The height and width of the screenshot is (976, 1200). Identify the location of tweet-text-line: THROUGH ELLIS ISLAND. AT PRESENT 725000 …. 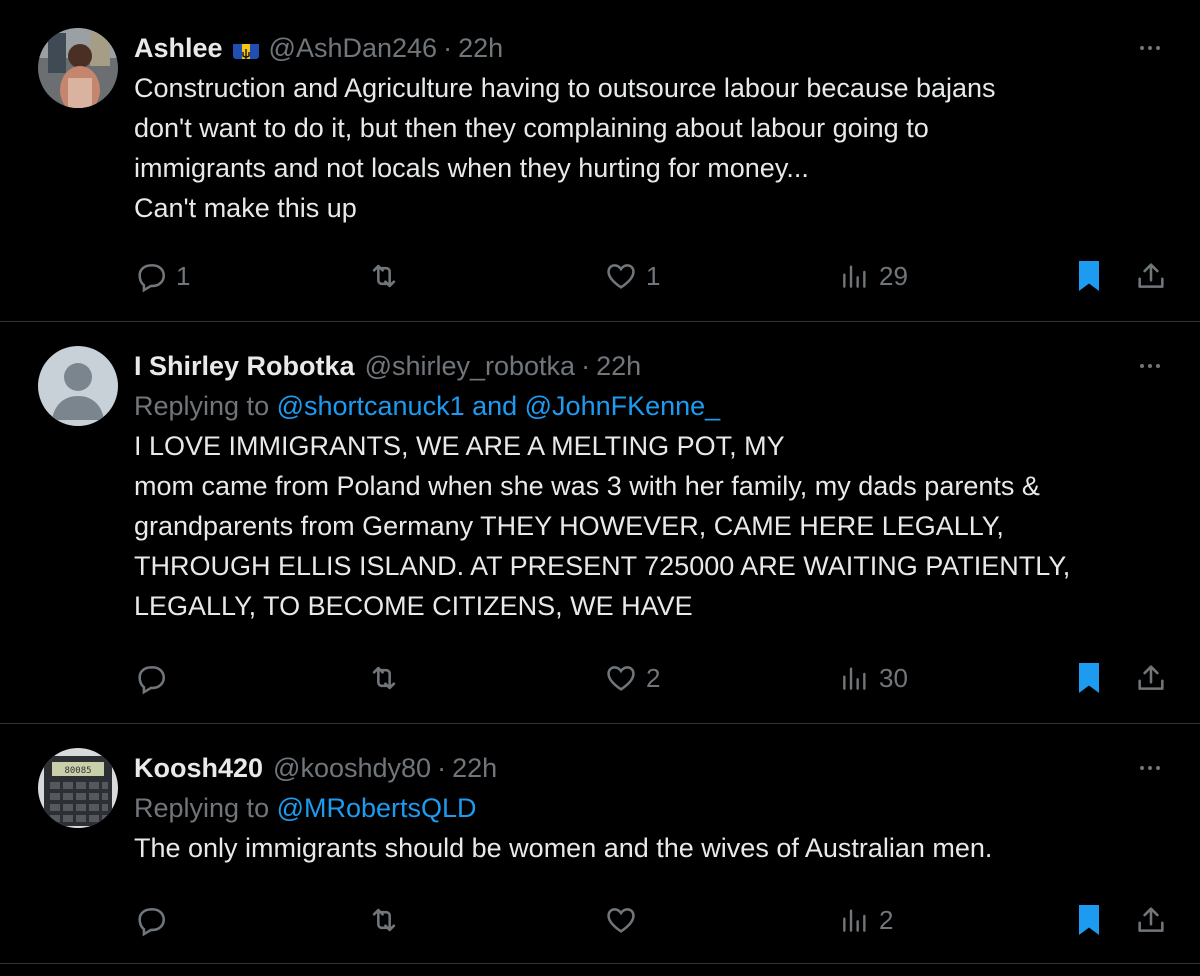
(602, 566).